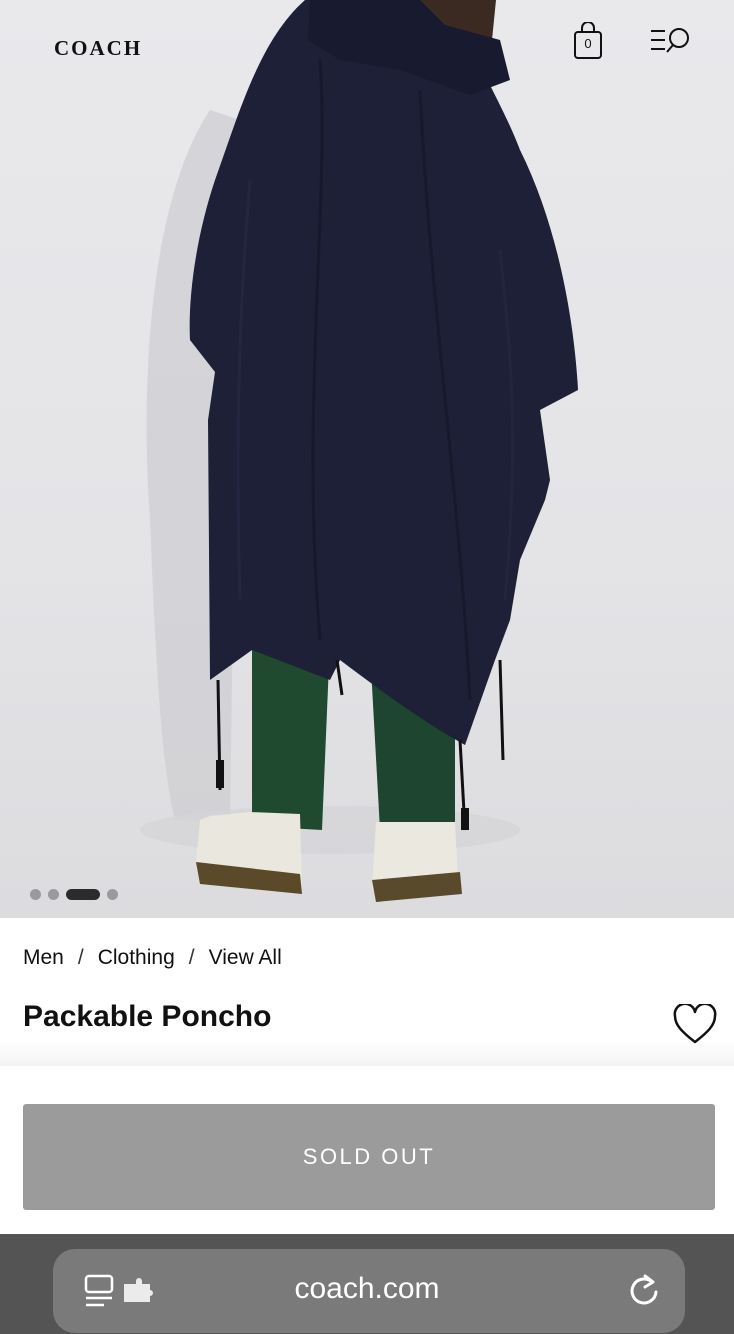 This screenshot has height=1334, width=734. I want to click on breadcrumb-clothing: Clothing, so click(136, 958).